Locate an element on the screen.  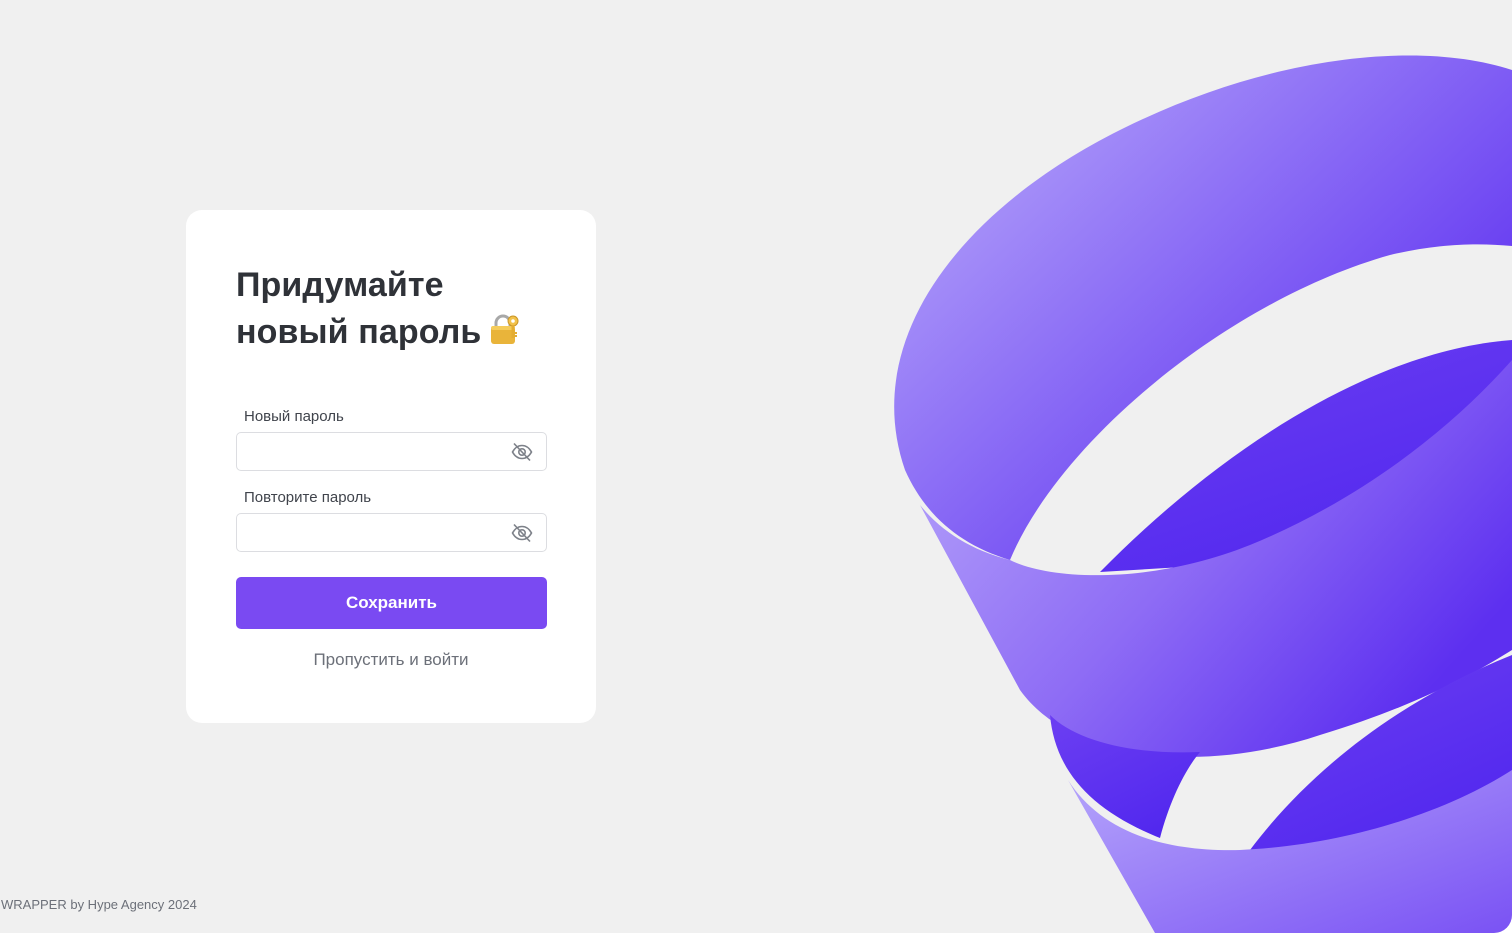
repeat-password-input is located at coordinates (379, 532).